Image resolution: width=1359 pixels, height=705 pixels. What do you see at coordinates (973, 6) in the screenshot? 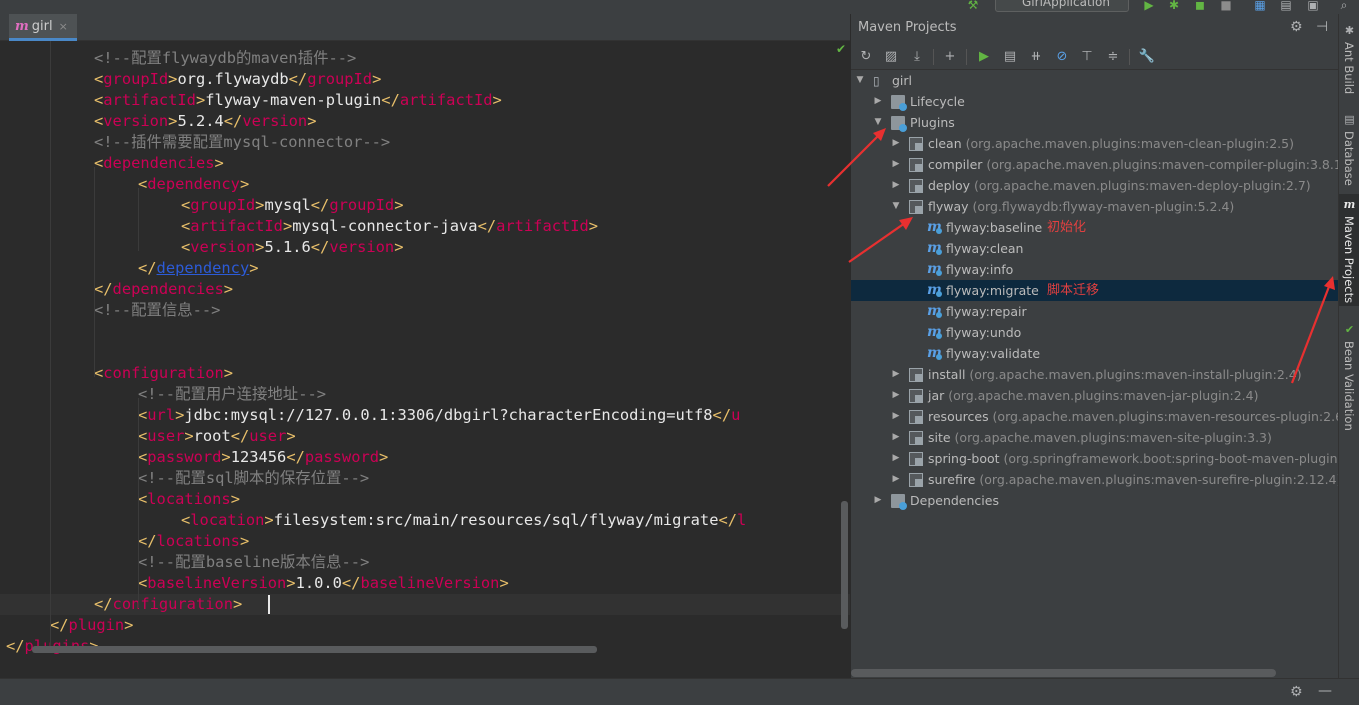
I see `hammer-icon: ⚒` at bounding box center [973, 6].